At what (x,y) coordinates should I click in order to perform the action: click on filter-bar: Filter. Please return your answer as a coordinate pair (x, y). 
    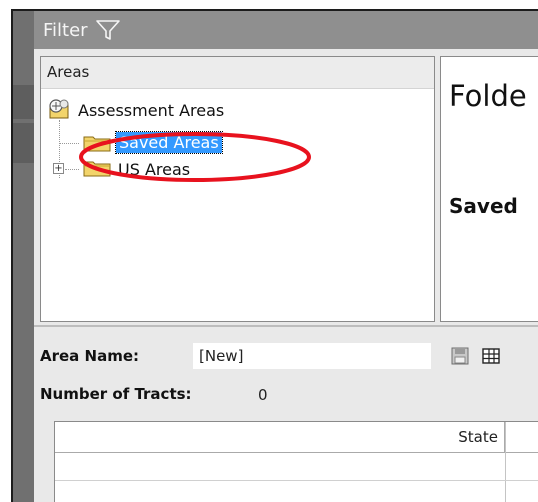
    Looking at the image, I should click on (286, 30).